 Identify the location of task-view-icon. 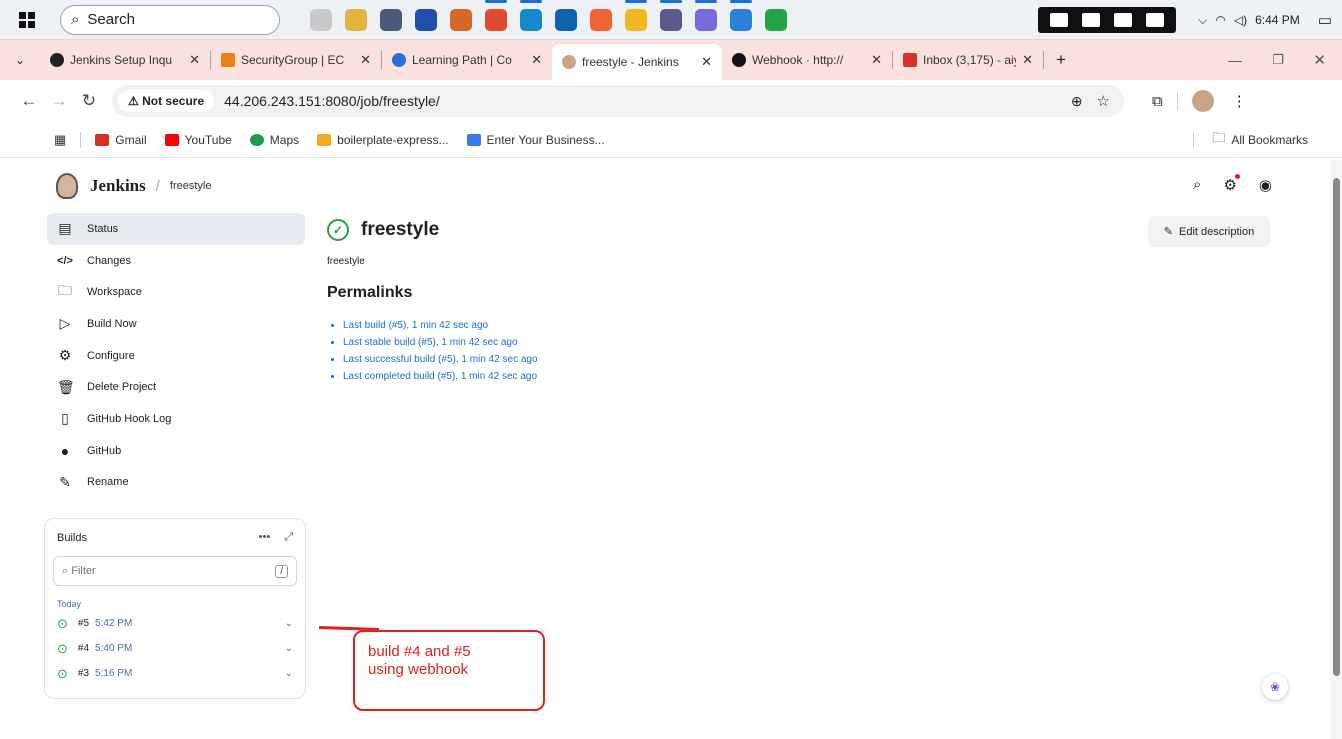
(391, 19).